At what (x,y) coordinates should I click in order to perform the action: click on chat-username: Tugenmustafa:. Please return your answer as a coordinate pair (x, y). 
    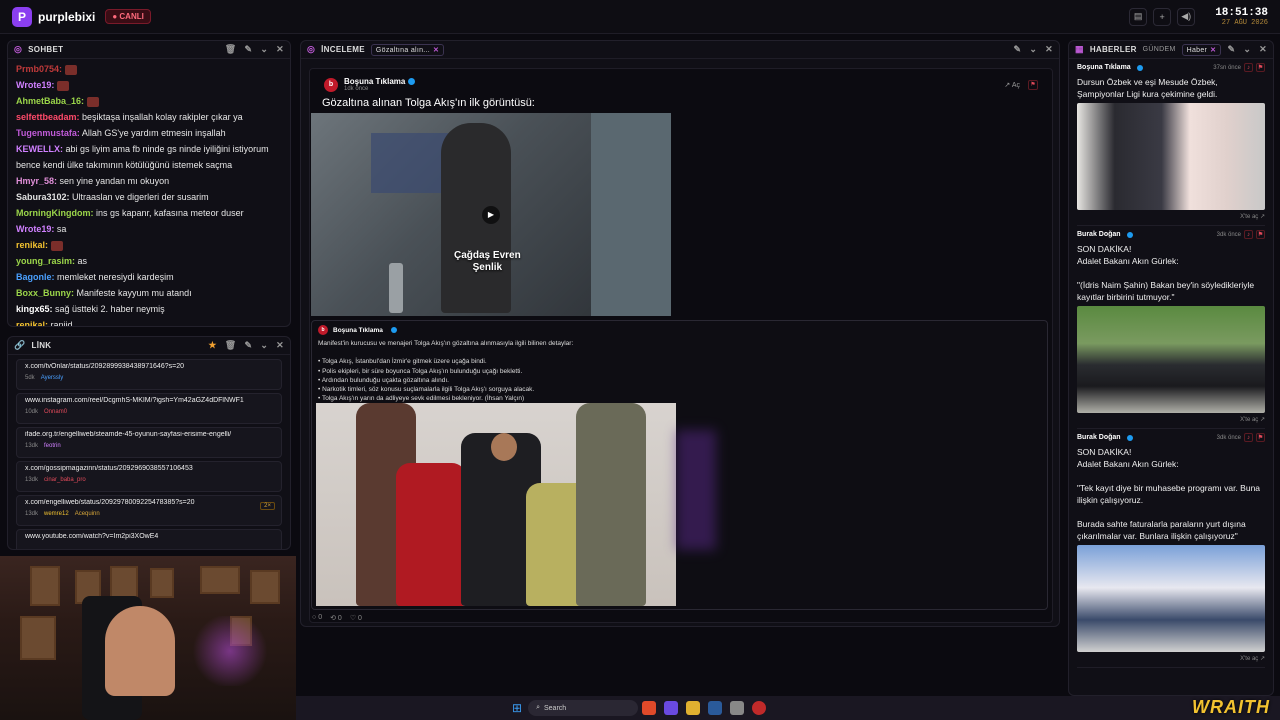
    Looking at the image, I should click on (48, 133).